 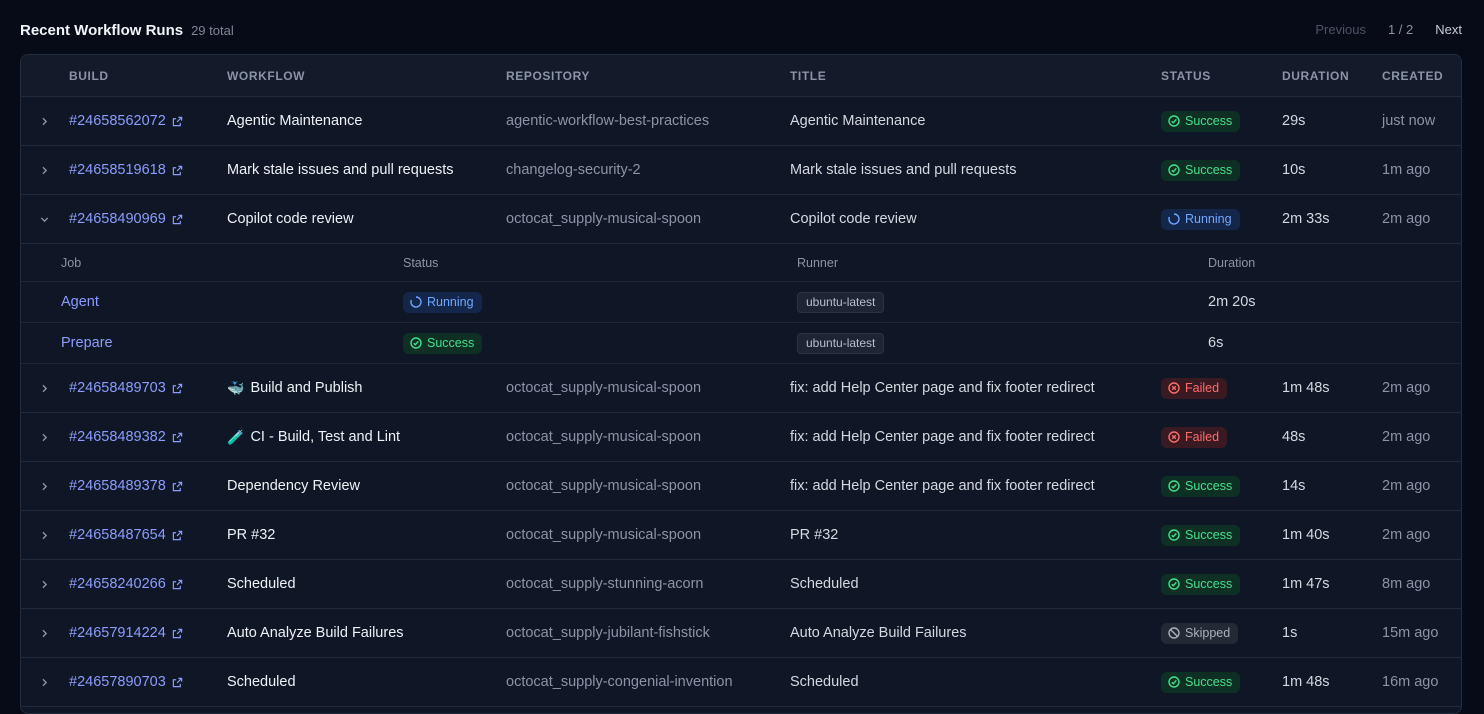 What do you see at coordinates (117, 682) in the screenshot?
I see `build-number: #24657890703` at bounding box center [117, 682].